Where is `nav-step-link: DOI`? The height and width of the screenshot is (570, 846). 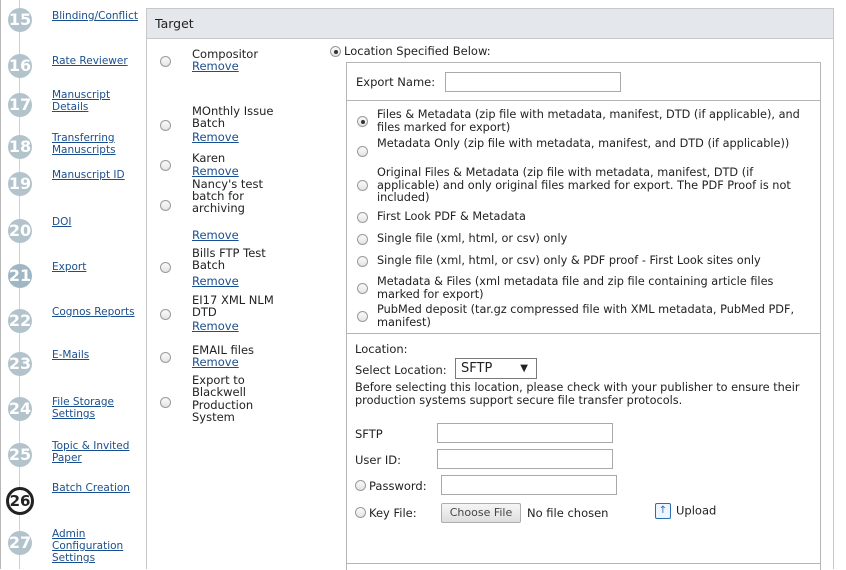 nav-step-link: DOI is located at coordinates (100, 222).